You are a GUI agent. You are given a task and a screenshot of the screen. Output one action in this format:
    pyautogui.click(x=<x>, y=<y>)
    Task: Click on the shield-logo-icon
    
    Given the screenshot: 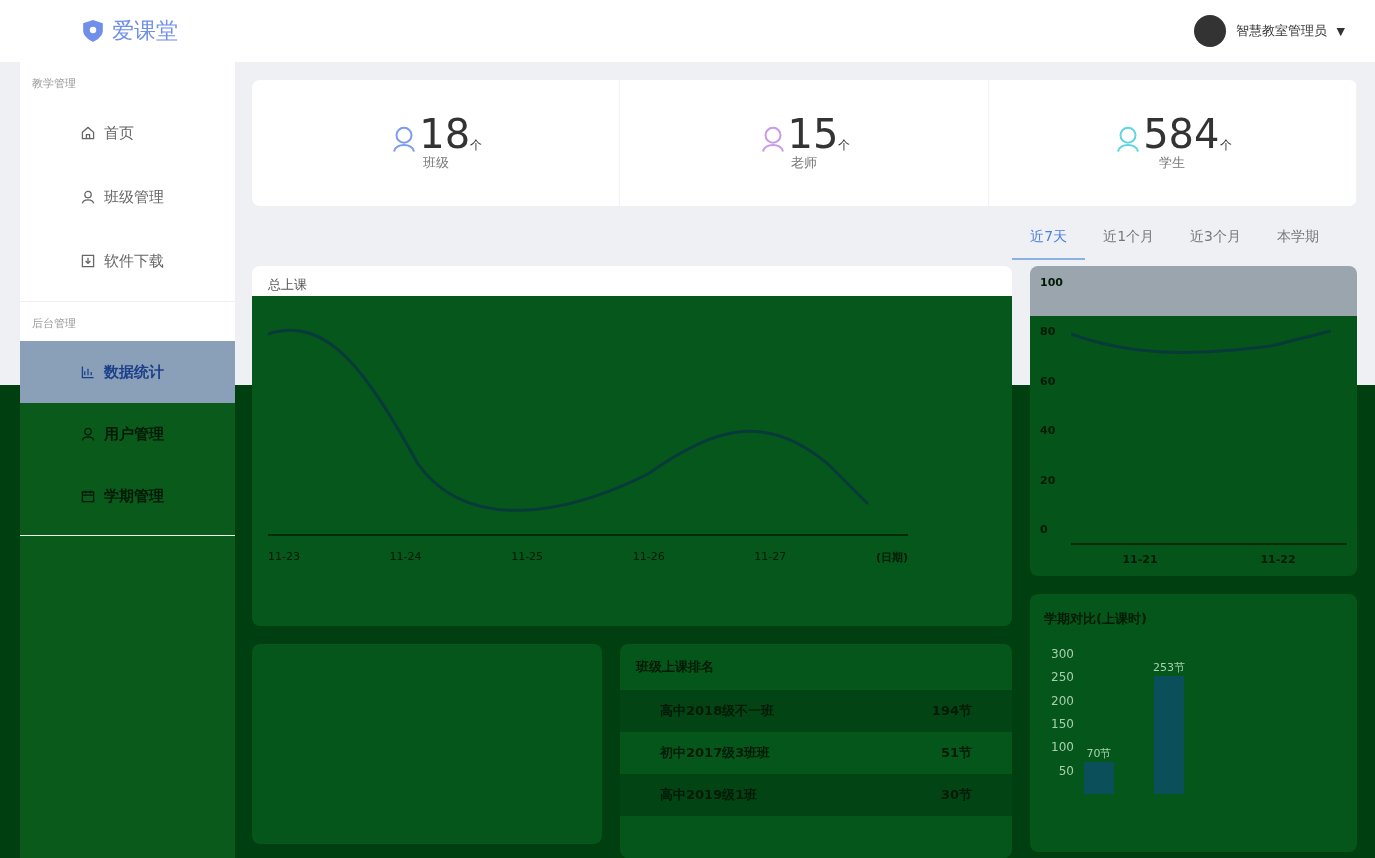 What is the action you would take?
    pyautogui.click(x=93, y=31)
    